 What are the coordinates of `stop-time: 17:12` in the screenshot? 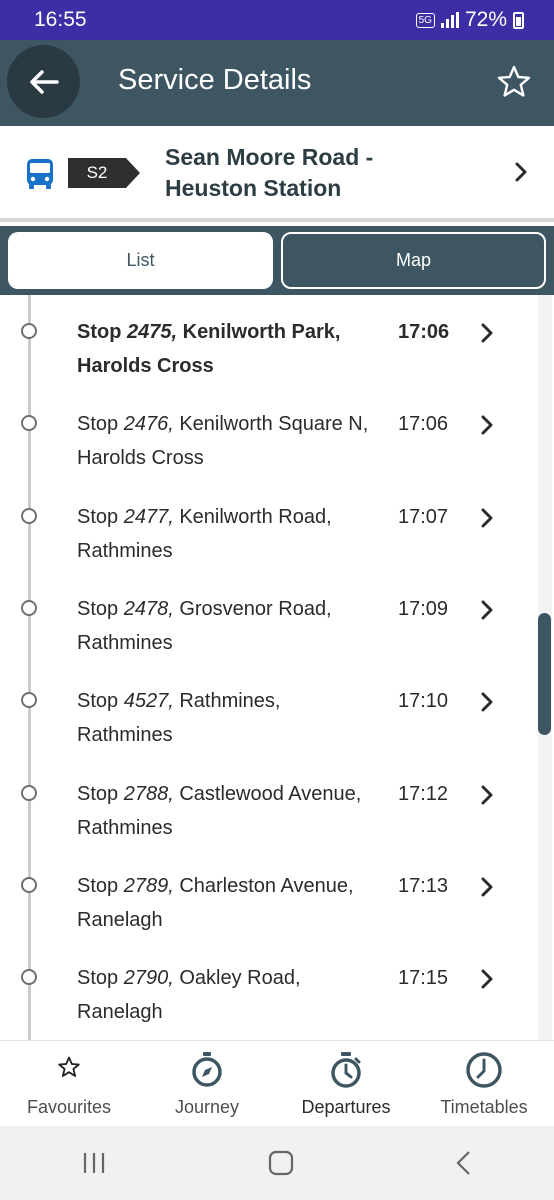 It's located at (423, 793).